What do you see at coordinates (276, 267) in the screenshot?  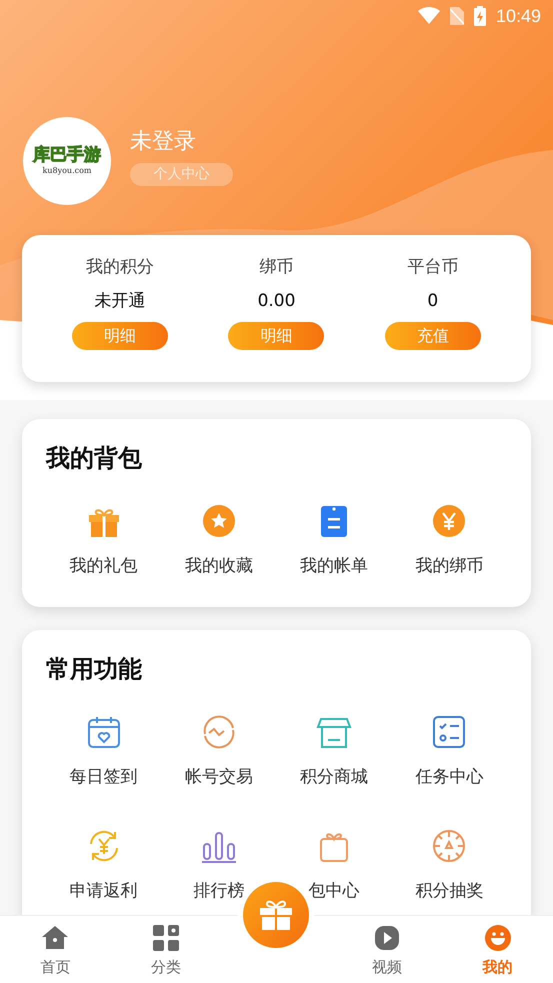 I see `stat-label: 绑币` at bounding box center [276, 267].